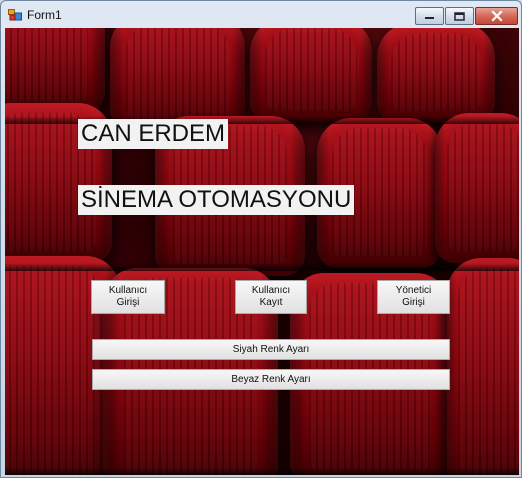 Image resolution: width=522 pixels, height=478 pixels. Describe the element at coordinates (413, 297) in the screenshot. I see `admin-login-button: Yönetici Girişi` at that location.